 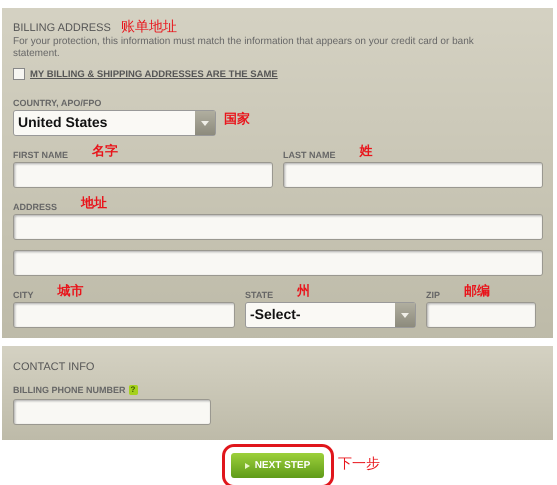 I want to click on help-icon: ?, so click(x=133, y=390).